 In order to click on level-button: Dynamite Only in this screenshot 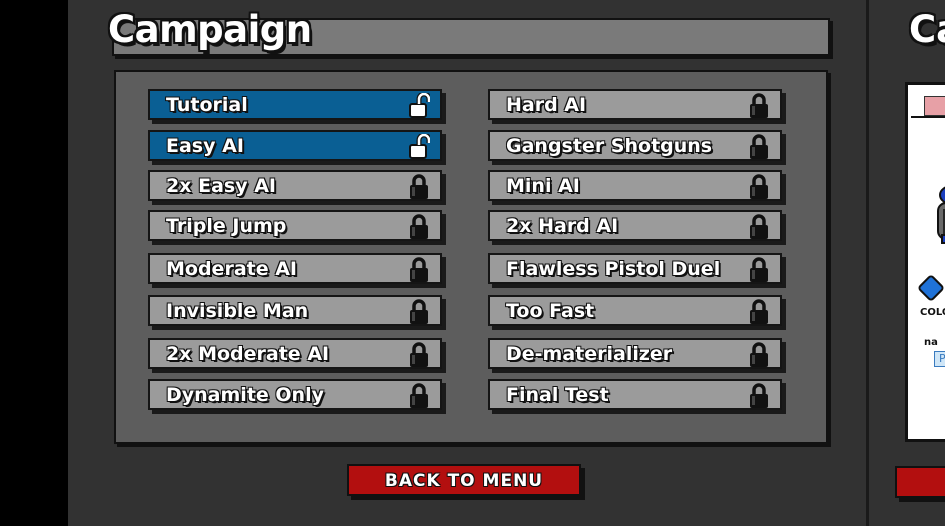, I will do `click(295, 394)`.